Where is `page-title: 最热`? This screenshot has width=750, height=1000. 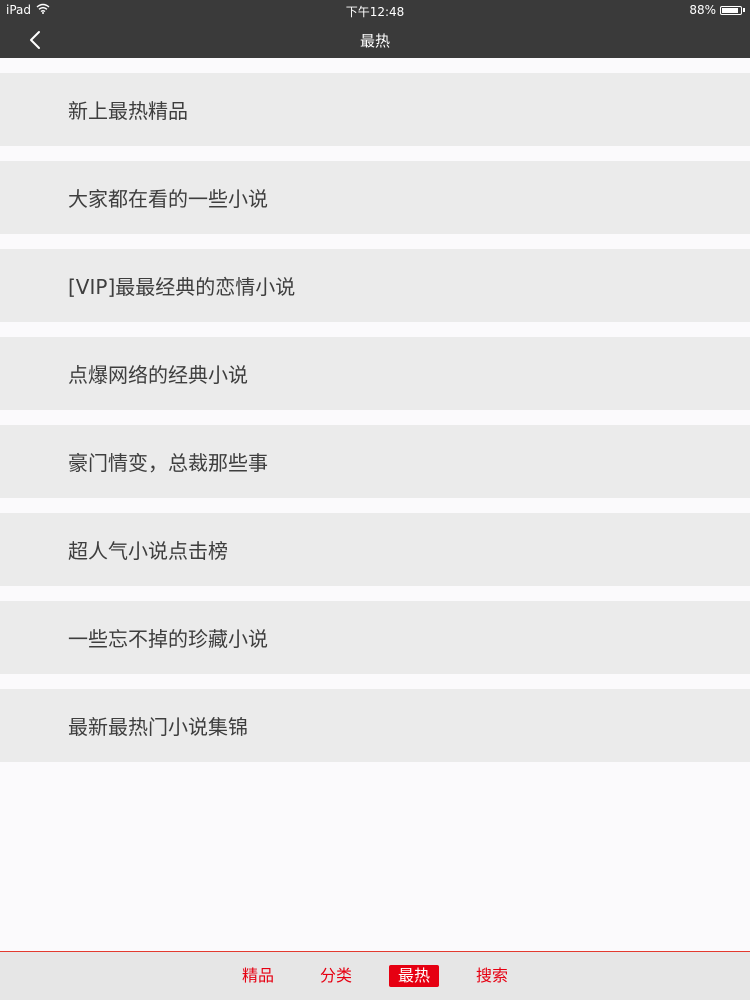
page-title: 最热 is located at coordinates (374, 41).